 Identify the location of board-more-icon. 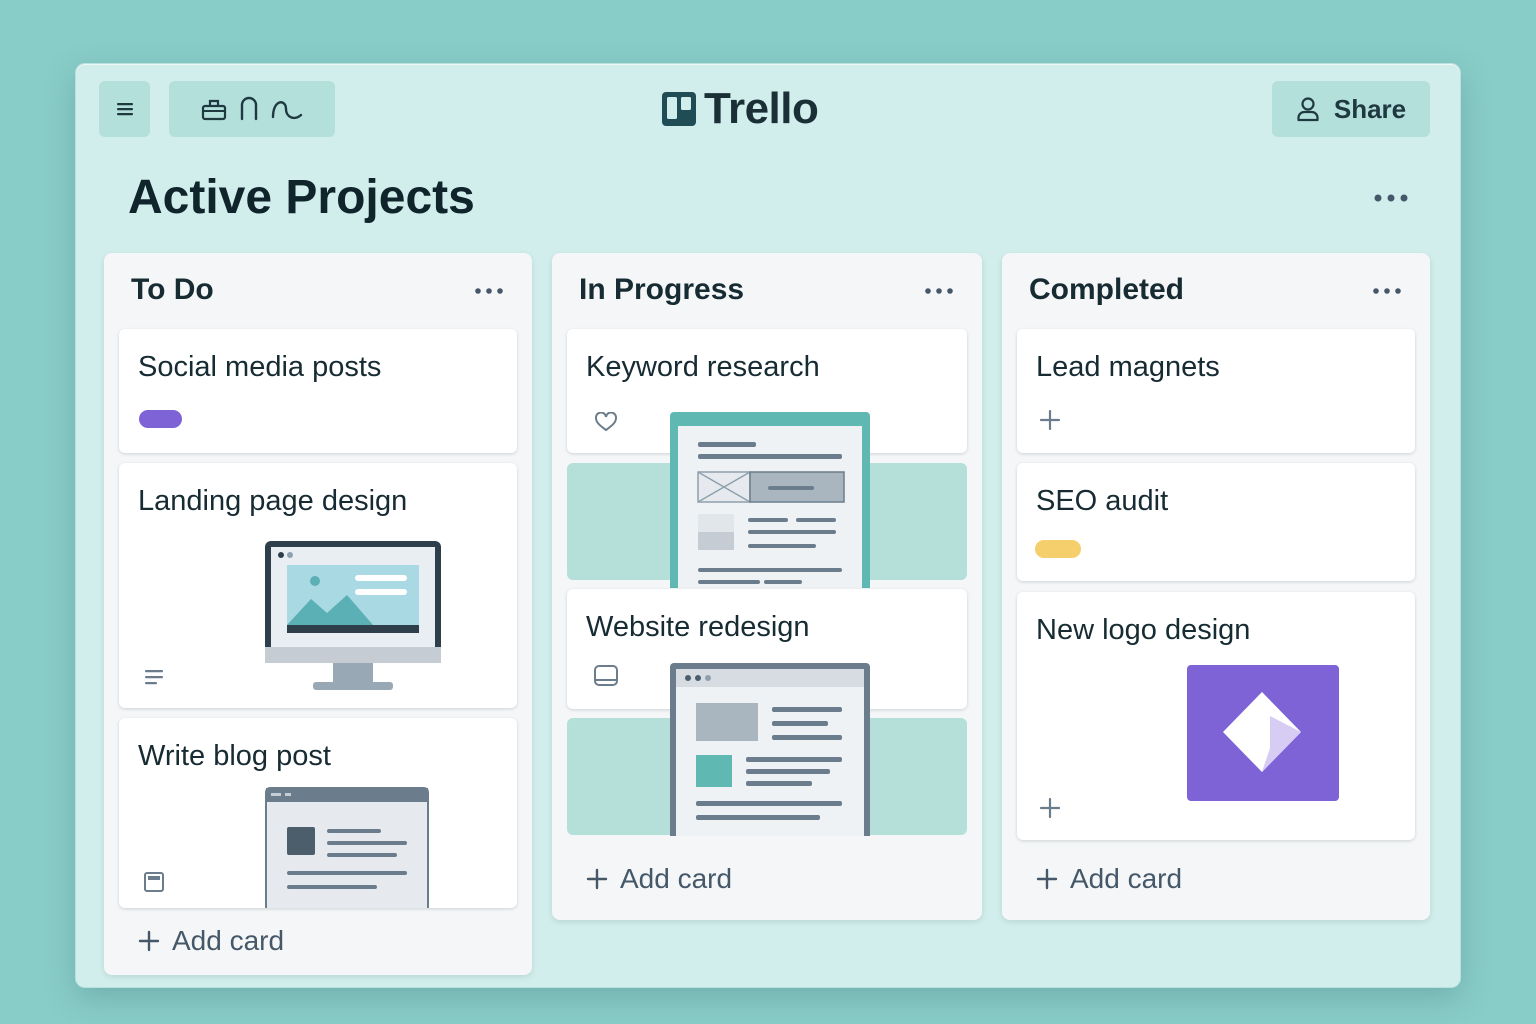
(1392, 198).